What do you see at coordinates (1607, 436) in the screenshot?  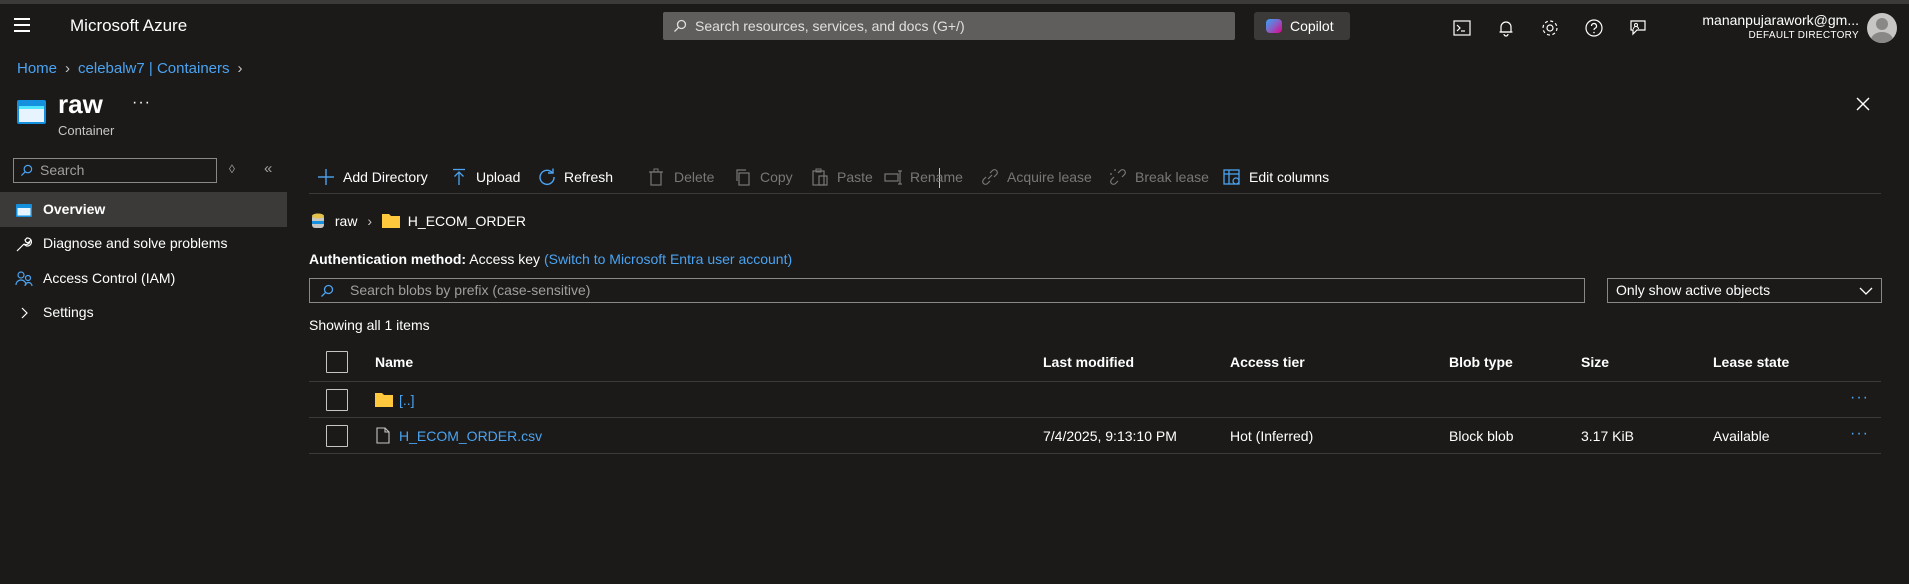 I see `row-size: 3.17 KiB` at bounding box center [1607, 436].